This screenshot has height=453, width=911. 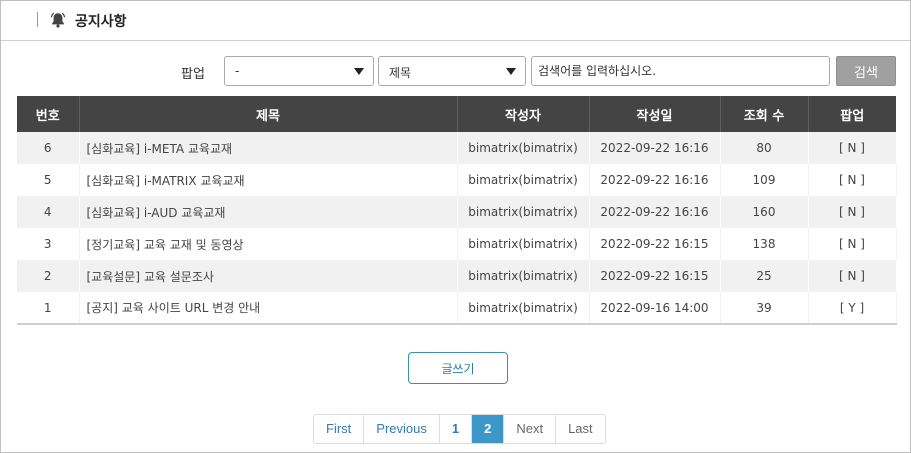 What do you see at coordinates (655, 308) in the screenshot?
I see `cell-date: 2022-09-16 14:00` at bounding box center [655, 308].